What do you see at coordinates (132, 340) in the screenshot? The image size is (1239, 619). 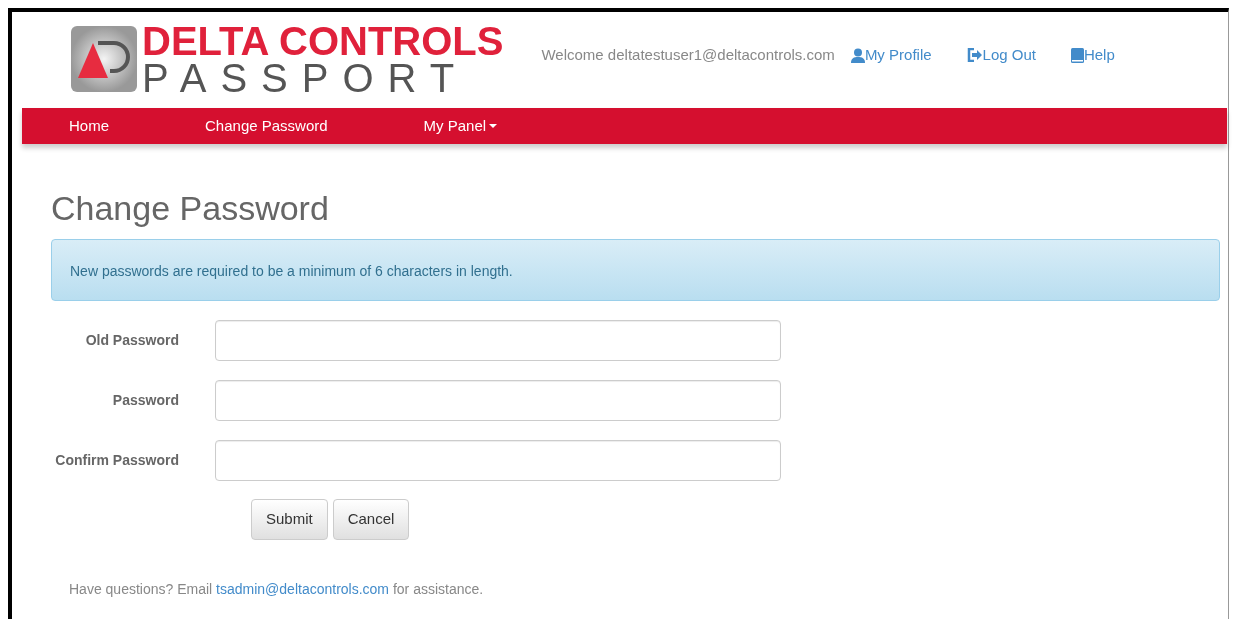 I see `field-label: Old Password` at bounding box center [132, 340].